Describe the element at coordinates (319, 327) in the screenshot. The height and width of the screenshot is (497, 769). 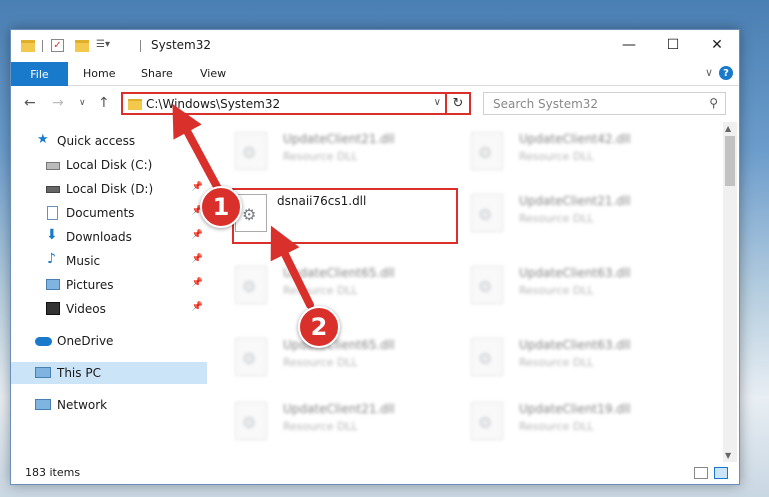
I see `callout-2: 2` at that location.